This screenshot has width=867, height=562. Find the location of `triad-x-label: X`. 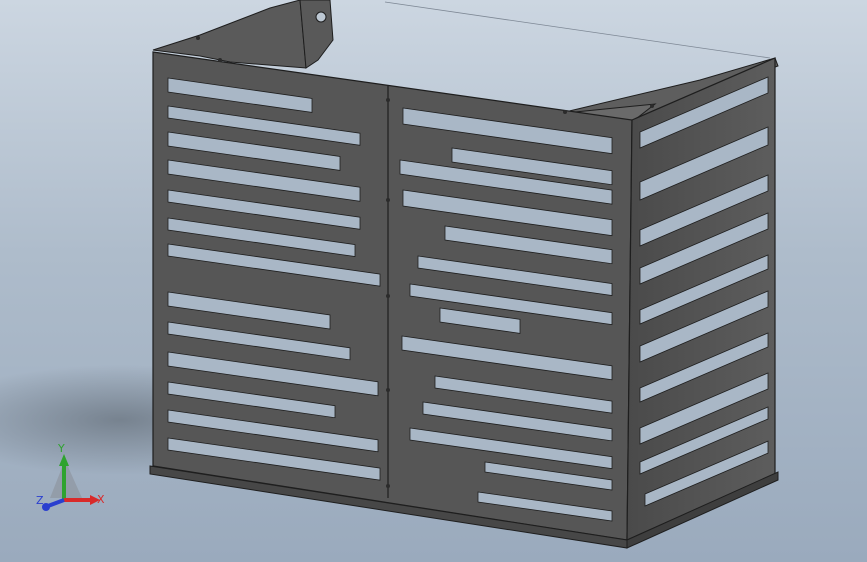

triad-x-label: X is located at coordinates (101, 499).